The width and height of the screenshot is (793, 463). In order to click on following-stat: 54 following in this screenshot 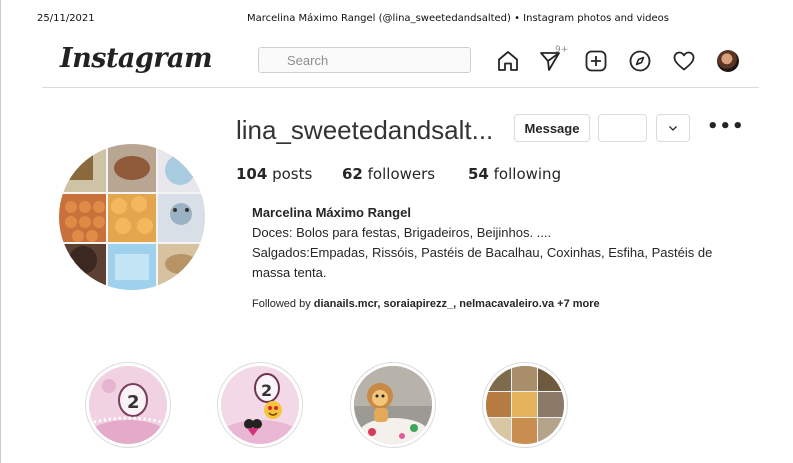, I will do `click(514, 174)`.